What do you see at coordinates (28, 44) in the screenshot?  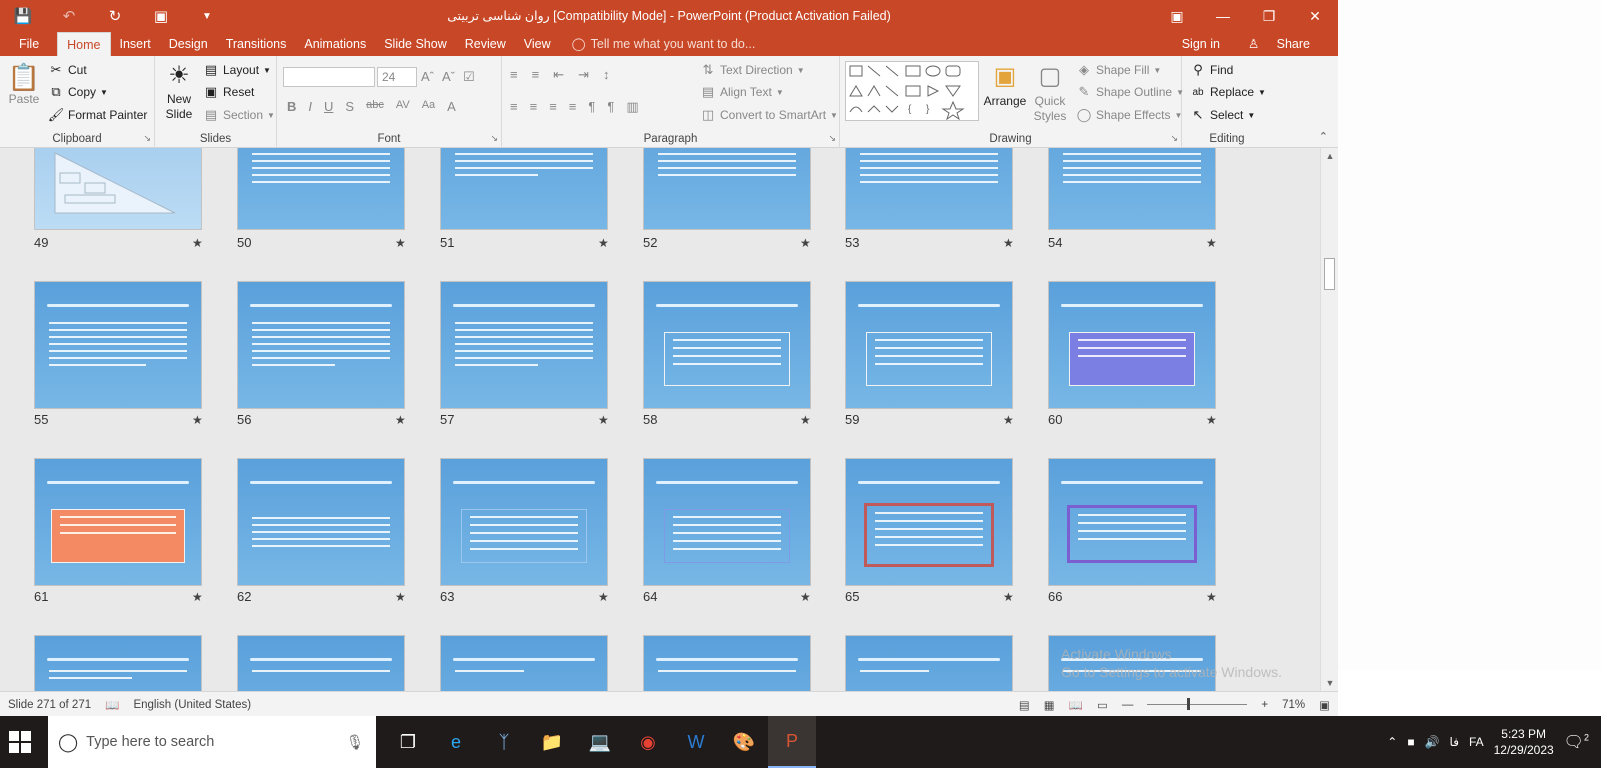 I see `tab-file: File` at bounding box center [28, 44].